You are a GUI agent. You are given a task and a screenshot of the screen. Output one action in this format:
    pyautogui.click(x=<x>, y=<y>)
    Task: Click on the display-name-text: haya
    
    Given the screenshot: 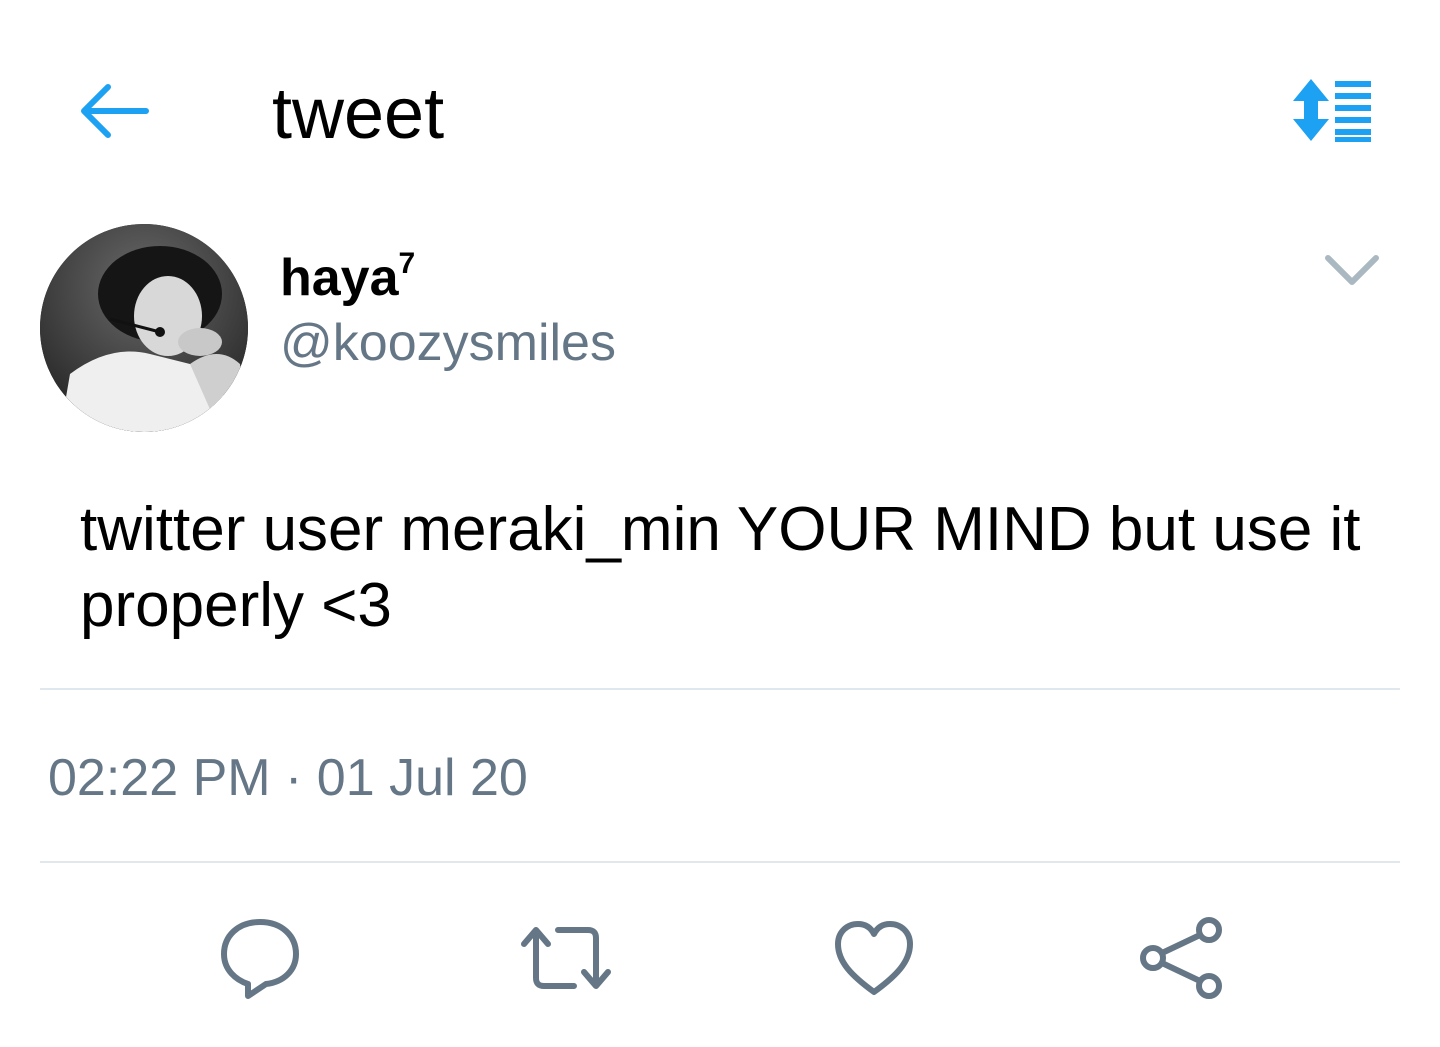 What is the action you would take?
    pyautogui.click(x=339, y=278)
    